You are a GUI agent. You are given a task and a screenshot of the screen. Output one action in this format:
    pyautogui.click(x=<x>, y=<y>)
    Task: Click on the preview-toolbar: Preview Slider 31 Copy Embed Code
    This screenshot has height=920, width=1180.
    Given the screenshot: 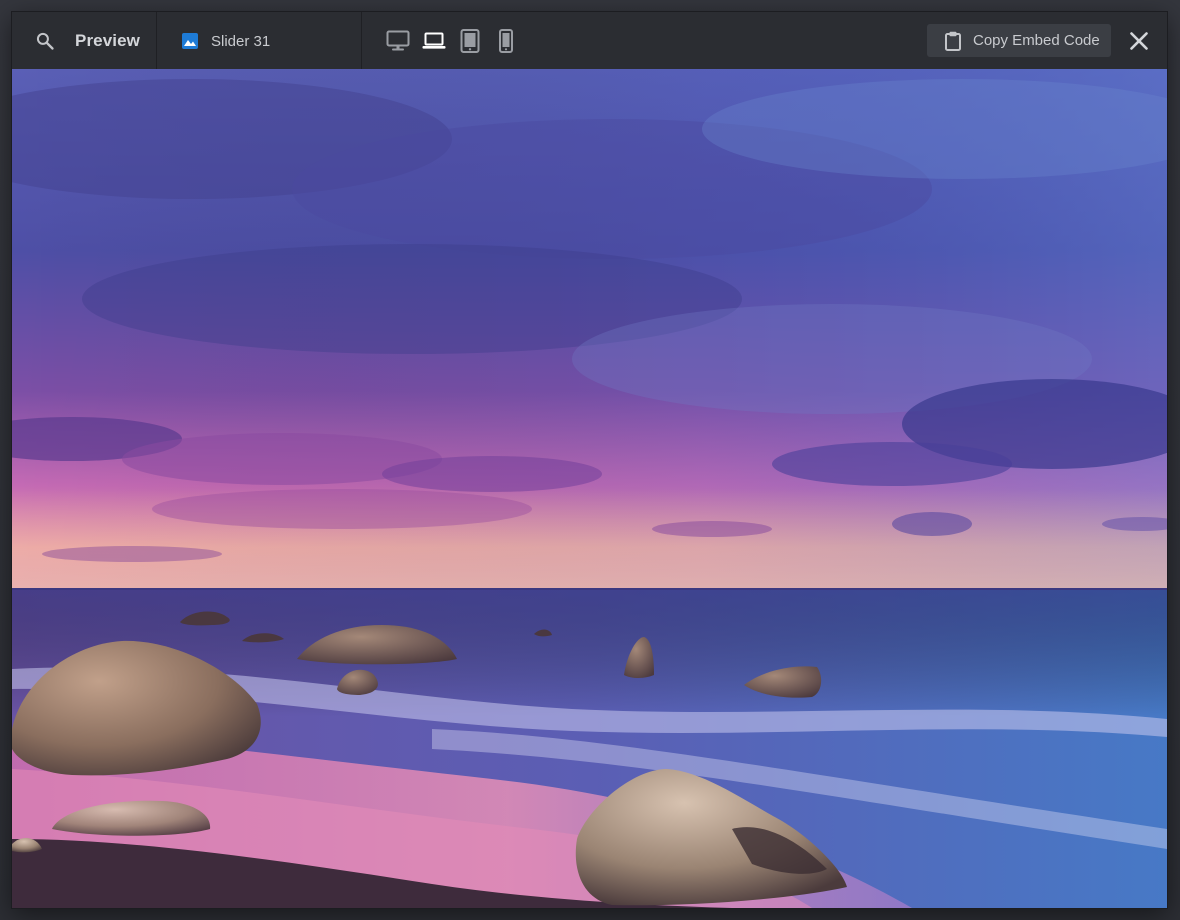 What is the action you would take?
    pyautogui.click(x=589, y=41)
    